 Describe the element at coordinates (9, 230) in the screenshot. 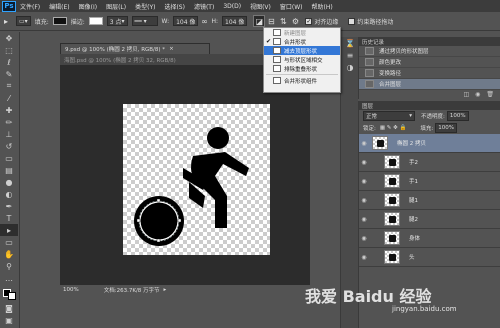

I see `path-selection-tool-icon: ▸` at that location.